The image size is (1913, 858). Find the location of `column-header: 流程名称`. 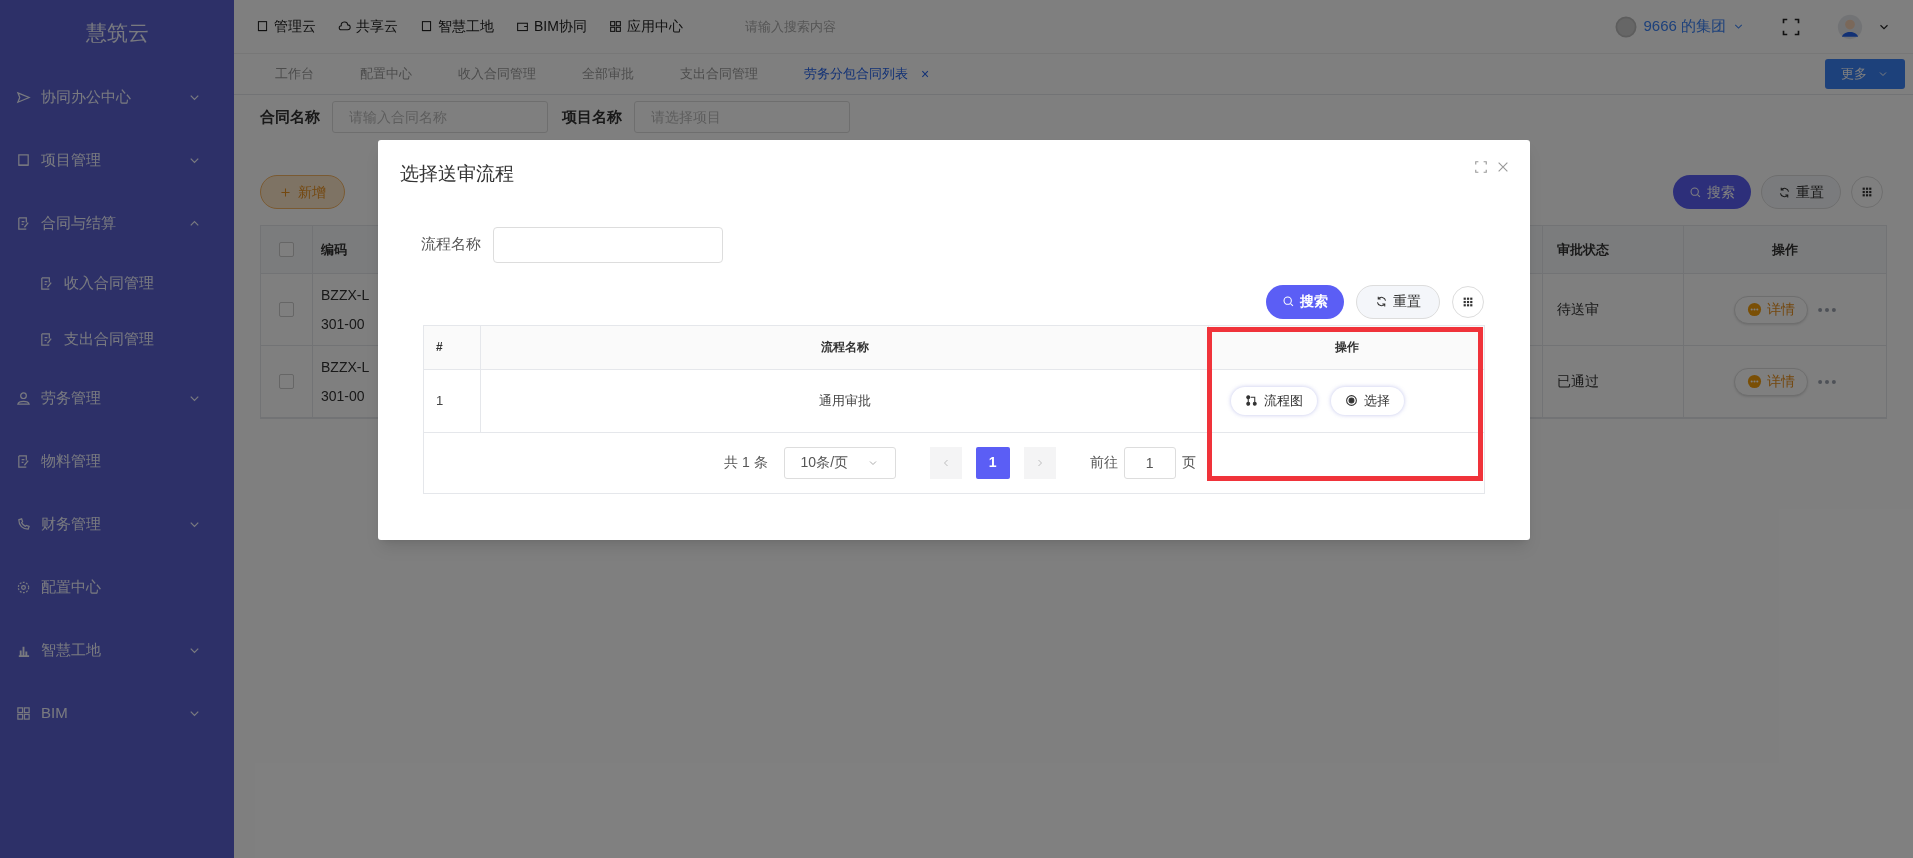

column-header: 流程名称 is located at coordinates (845, 347).